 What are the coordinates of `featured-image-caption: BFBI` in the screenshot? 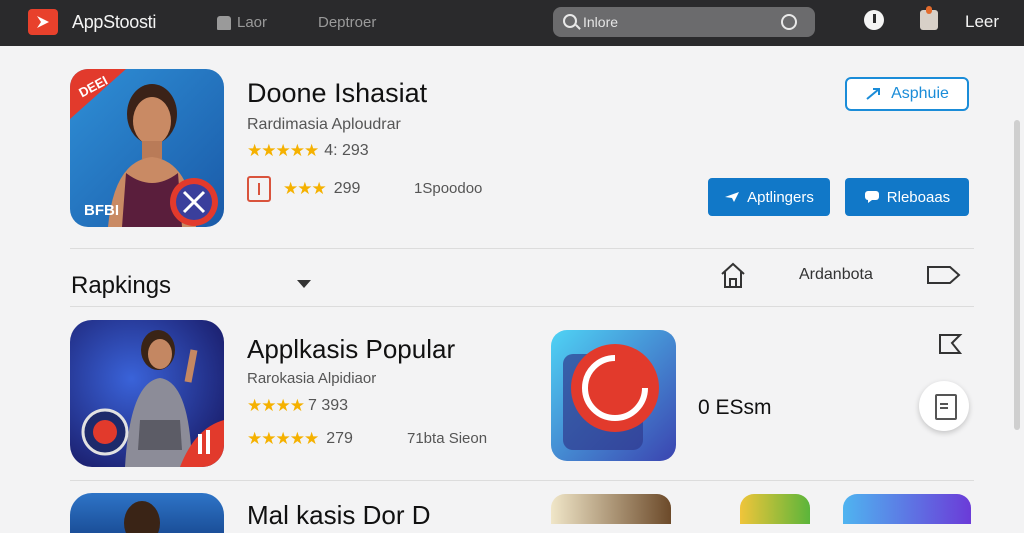 It's located at (101, 210).